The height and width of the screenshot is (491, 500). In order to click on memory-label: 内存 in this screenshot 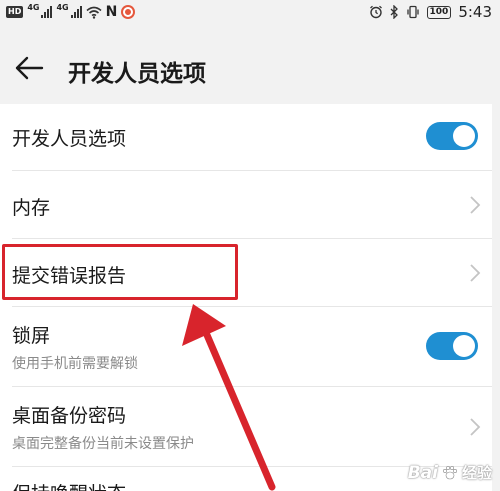, I will do `click(31, 208)`.